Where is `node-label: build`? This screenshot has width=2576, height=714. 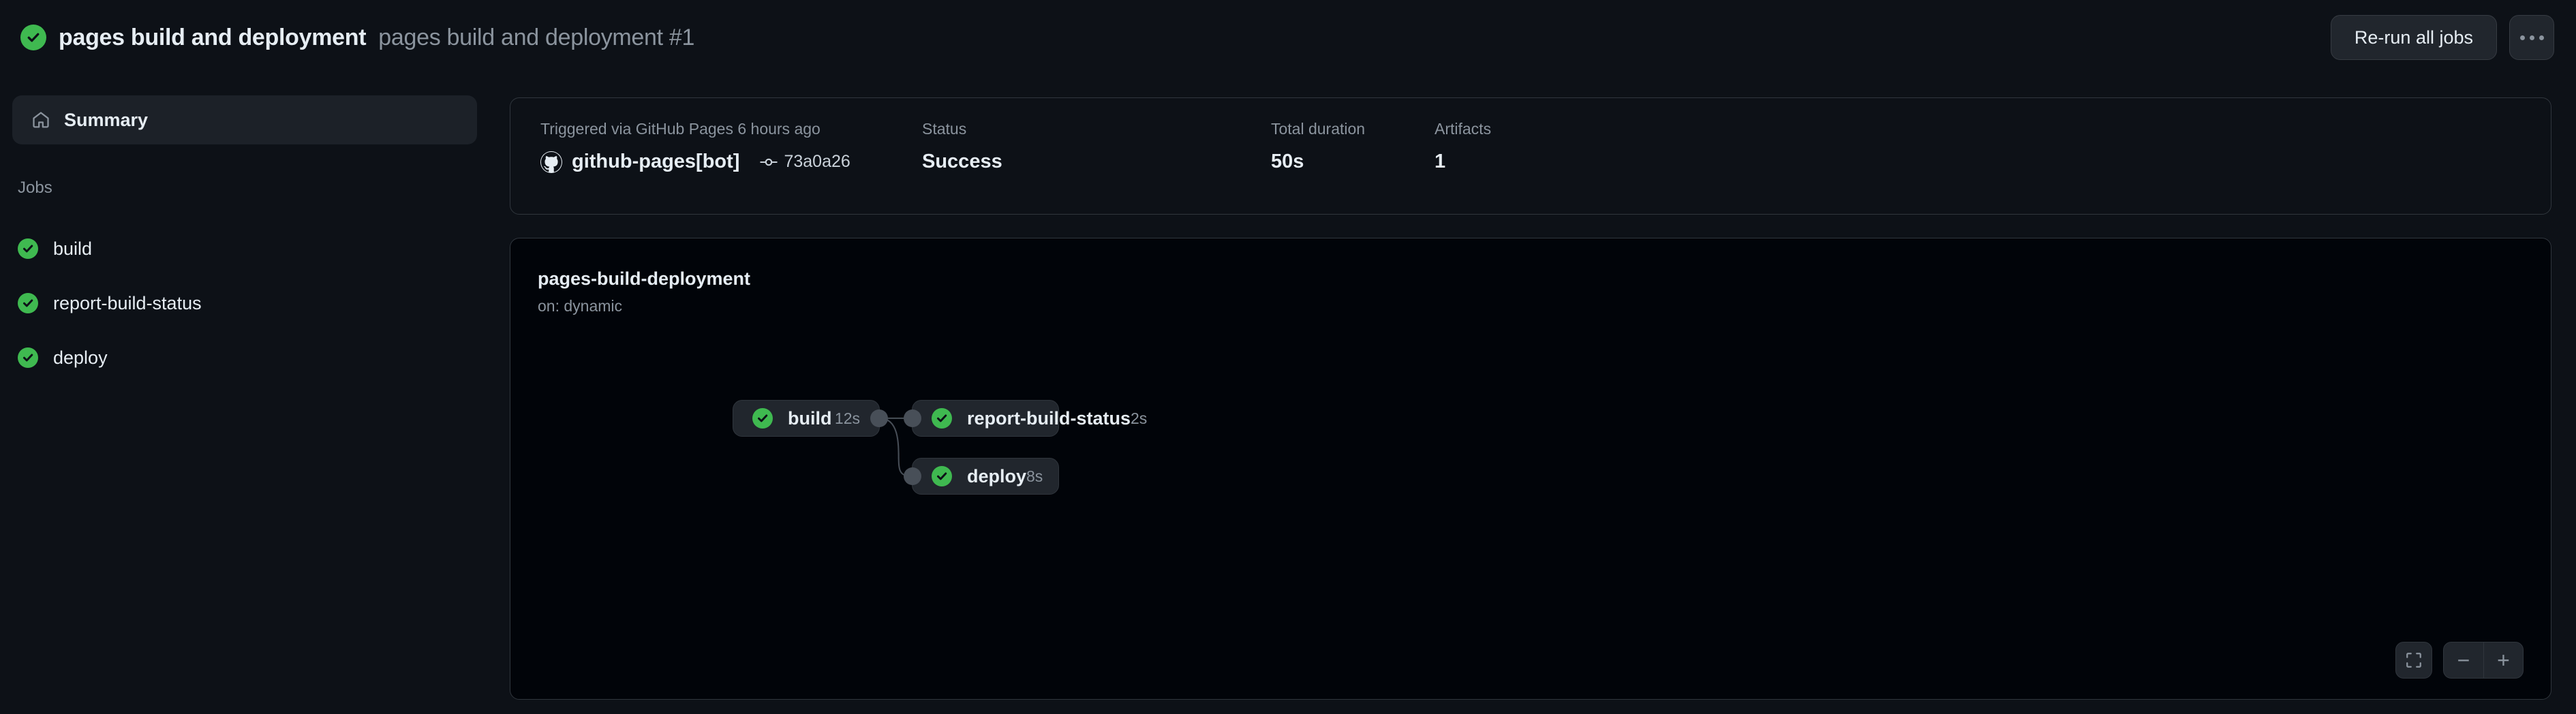
node-label: build is located at coordinates (810, 418).